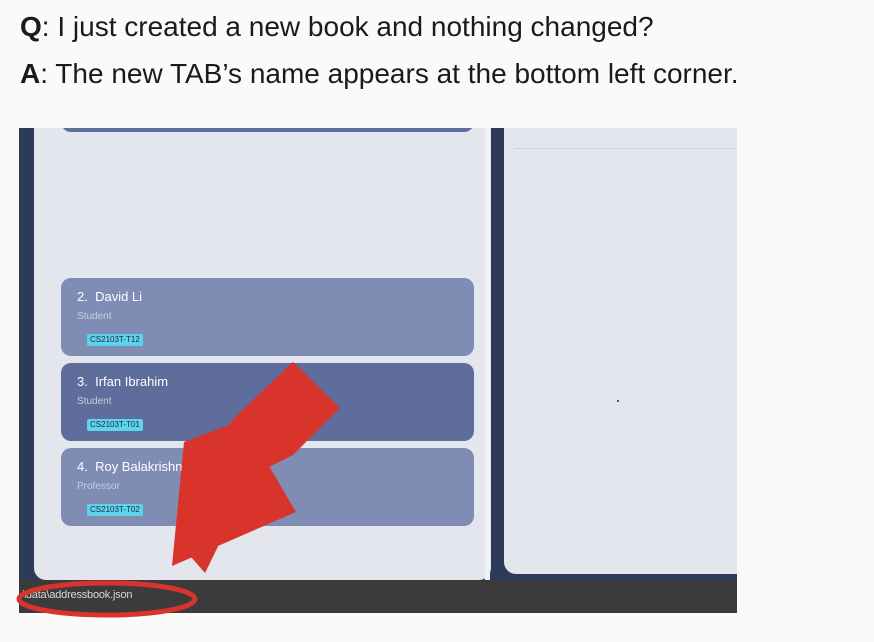 This screenshot has height=642, width=874. Describe the element at coordinates (115, 510) in the screenshot. I see `tag-badge: CS2103T-T02` at that location.